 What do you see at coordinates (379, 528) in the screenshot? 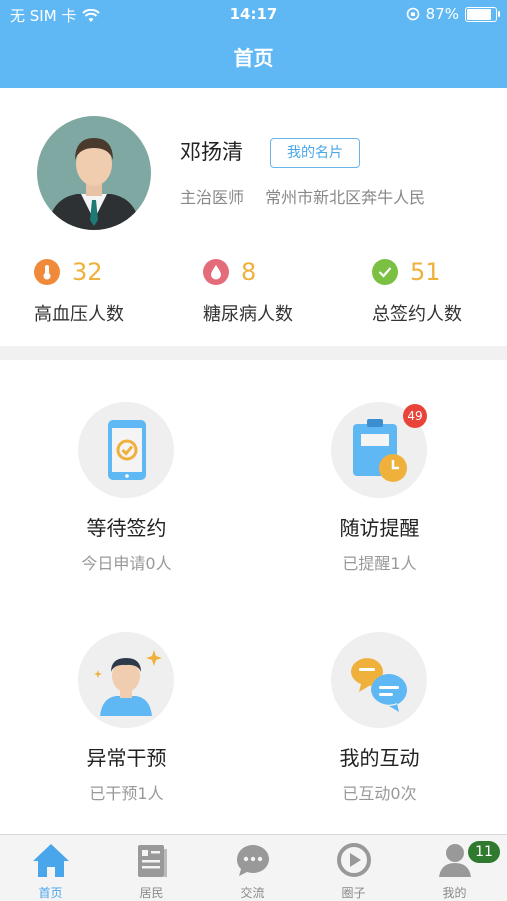
I see `tile-title: 随访提醒` at bounding box center [379, 528].